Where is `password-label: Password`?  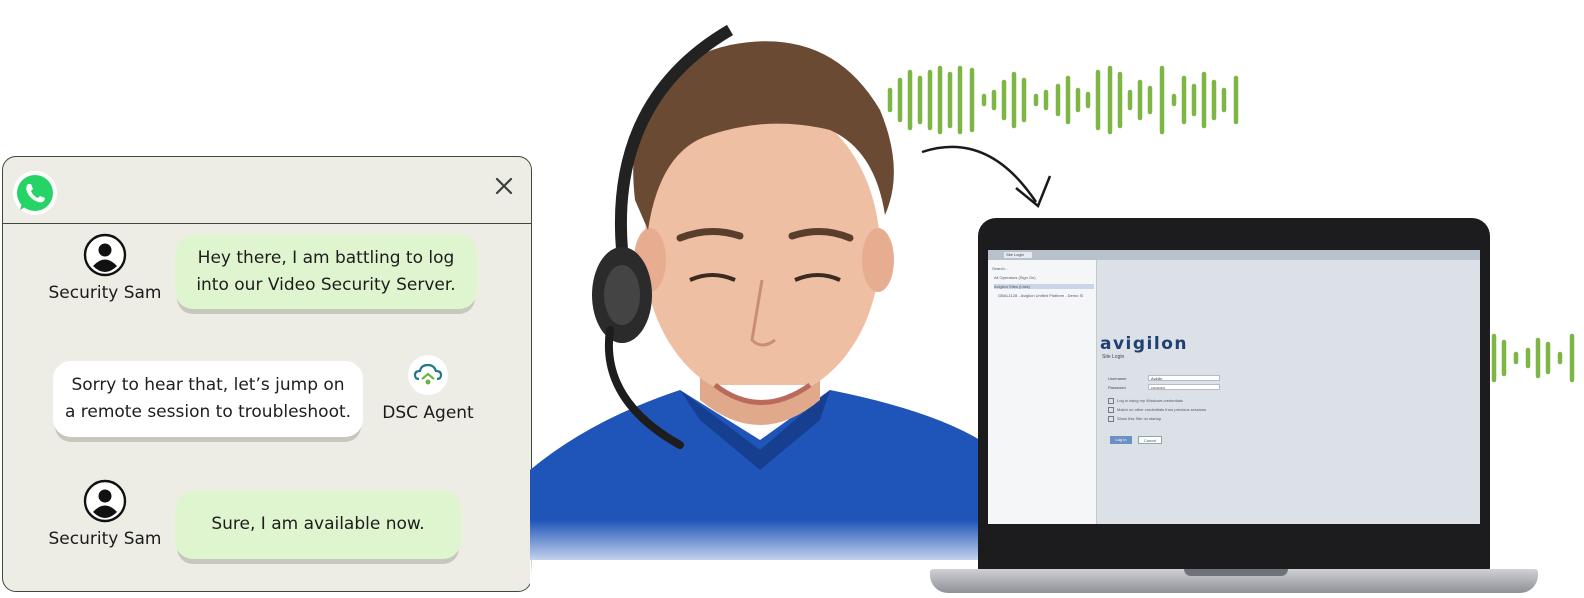 password-label: Password is located at coordinates (1117, 387).